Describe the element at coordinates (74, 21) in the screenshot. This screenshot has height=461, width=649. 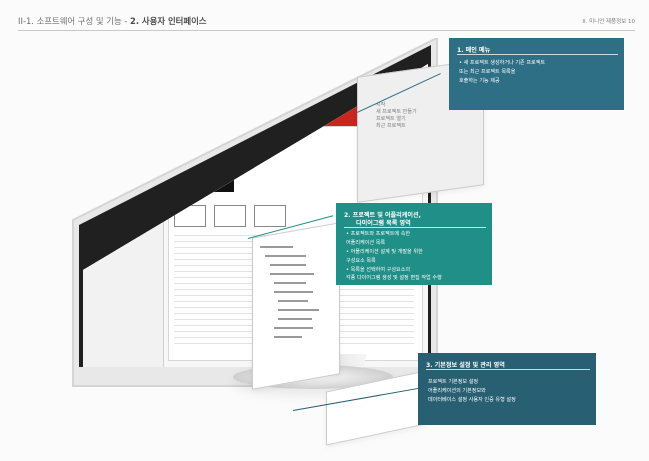
I see `page-title-prefix: II-1. 소프트웨어 구성 및 기능 -` at that location.